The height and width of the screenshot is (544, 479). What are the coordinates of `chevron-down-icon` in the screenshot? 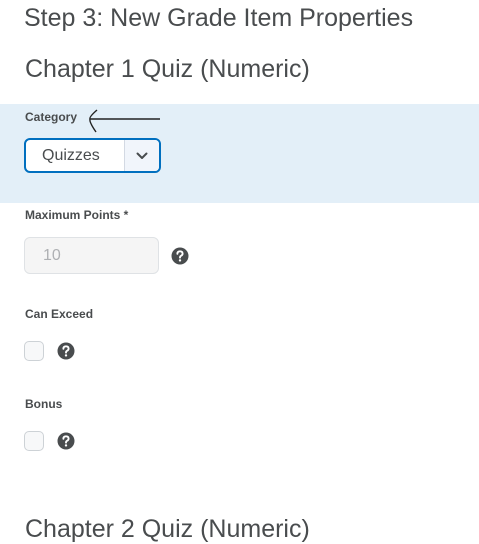 It's located at (142, 155).